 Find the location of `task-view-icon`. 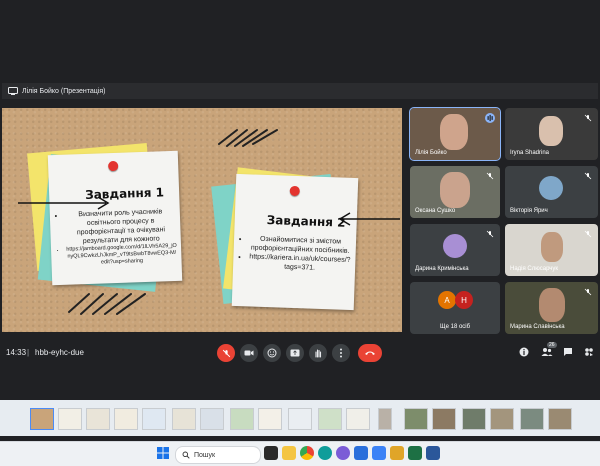

task-view-icon is located at coordinates (271, 453).